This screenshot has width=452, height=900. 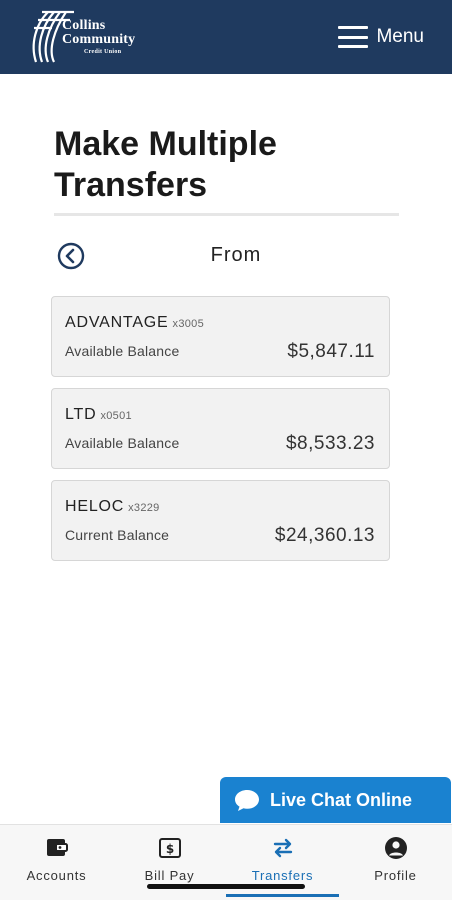 I want to click on balance-value: $5,847.11, so click(x=331, y=351).